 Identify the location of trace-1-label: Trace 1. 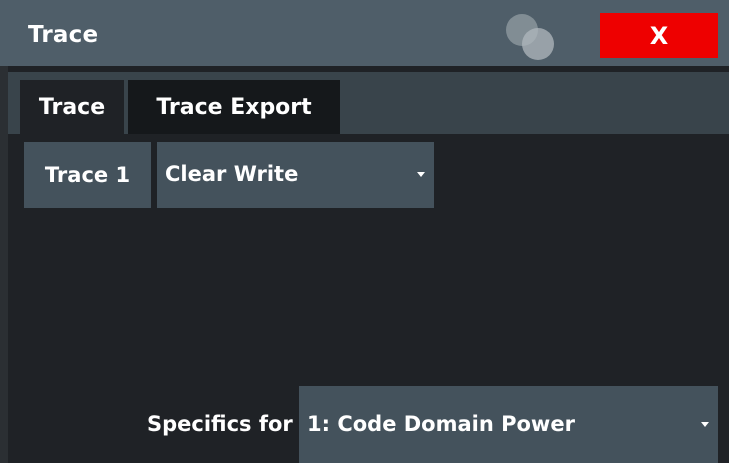
(87, 175).